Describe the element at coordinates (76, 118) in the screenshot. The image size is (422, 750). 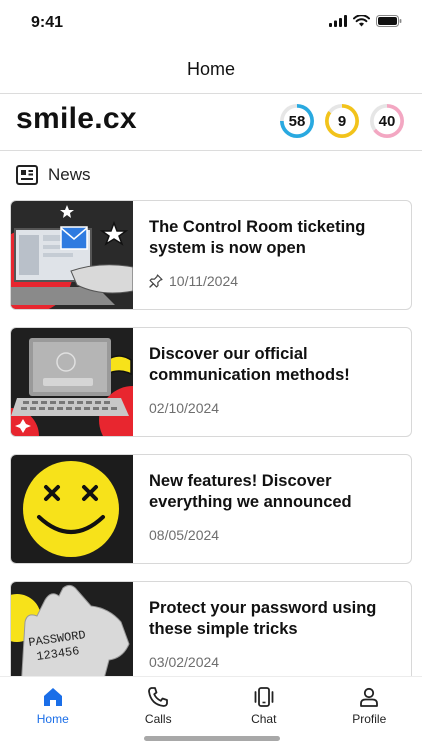
I see `brand-logo: smile.cx` at that location.